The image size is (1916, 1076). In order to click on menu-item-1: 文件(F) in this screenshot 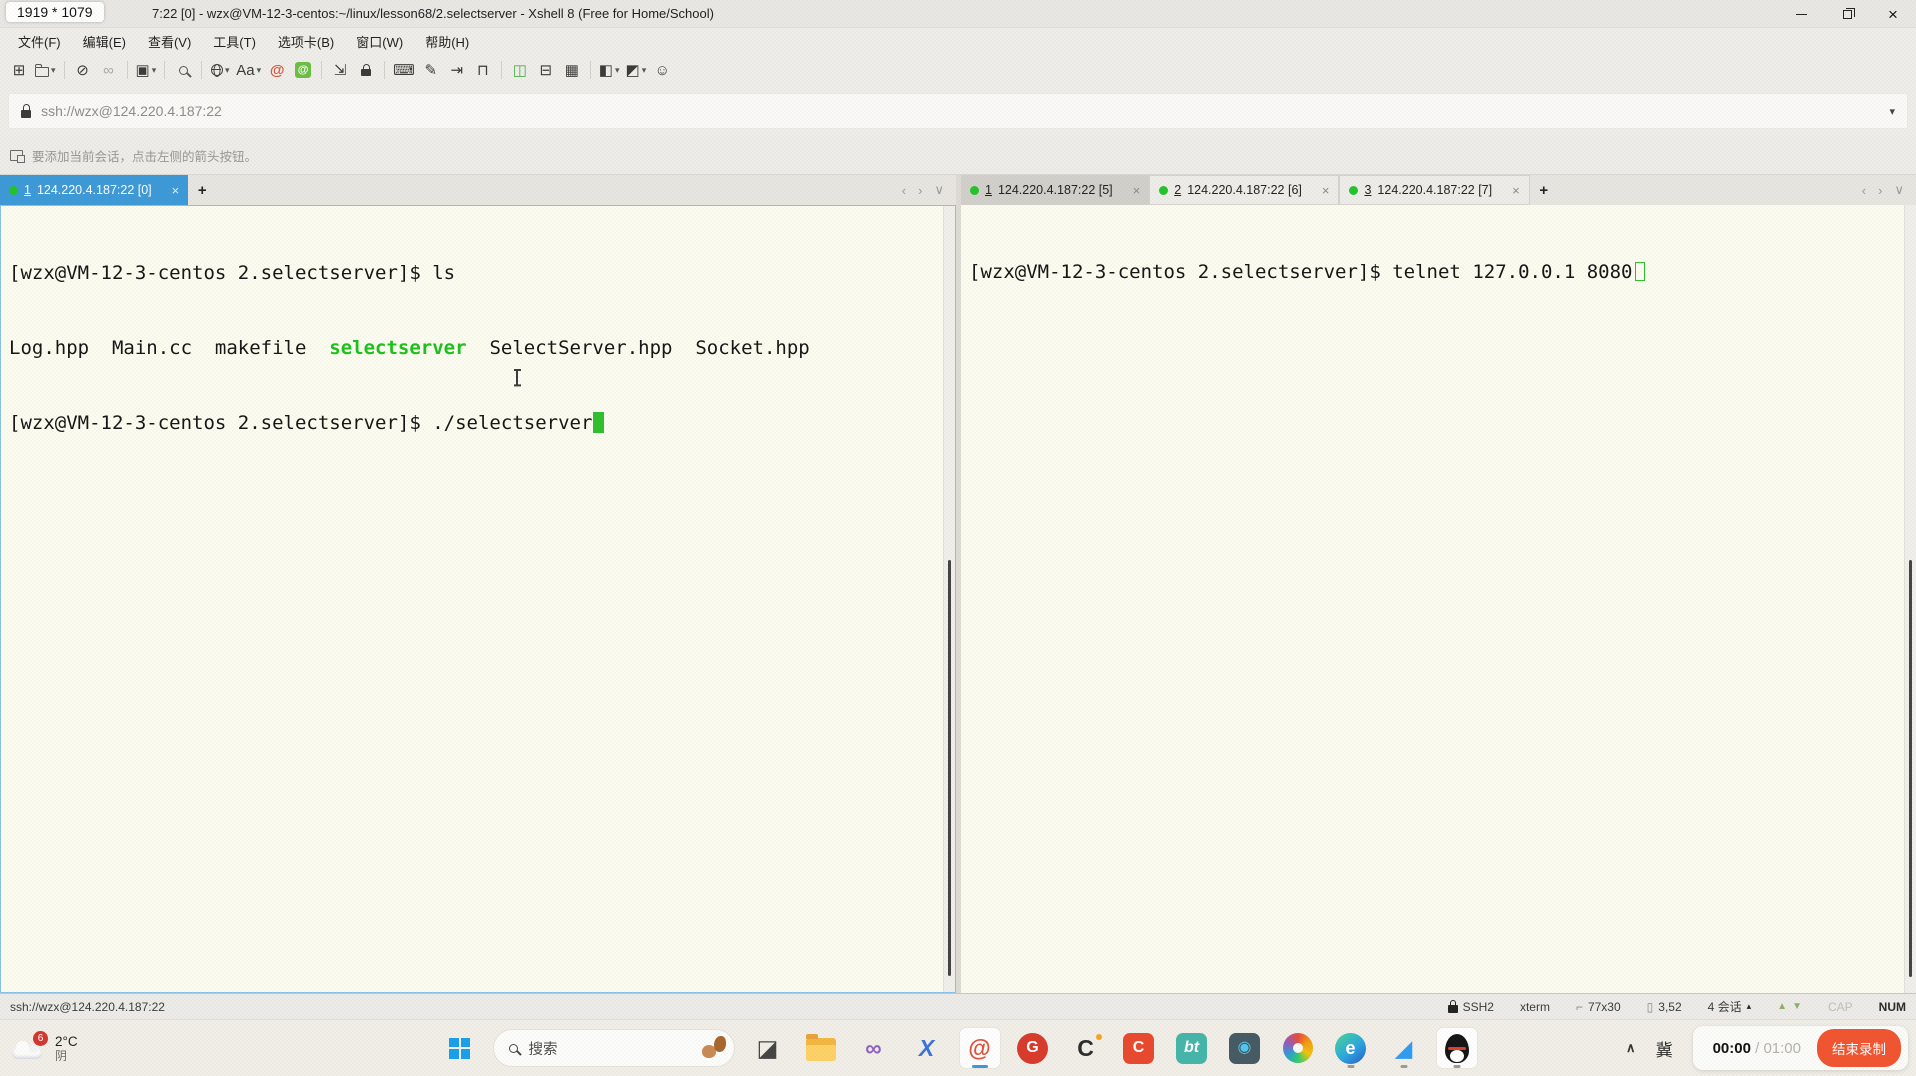, I will do `click(39, 41)`.